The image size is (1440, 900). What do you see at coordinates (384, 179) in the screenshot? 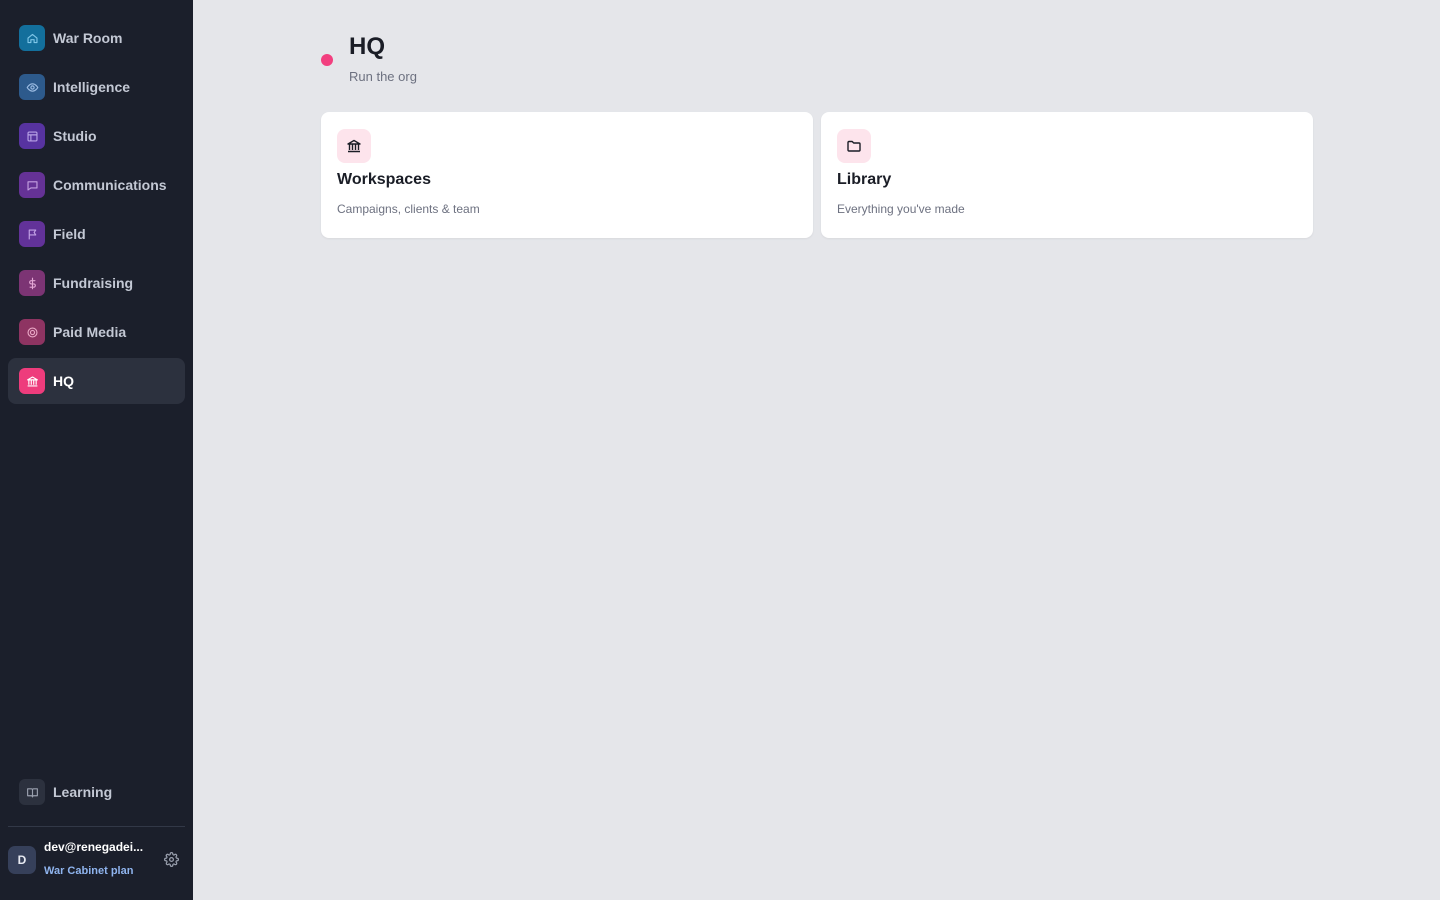
I see `card-title: Workspaces` at bounding box center [384, 179].